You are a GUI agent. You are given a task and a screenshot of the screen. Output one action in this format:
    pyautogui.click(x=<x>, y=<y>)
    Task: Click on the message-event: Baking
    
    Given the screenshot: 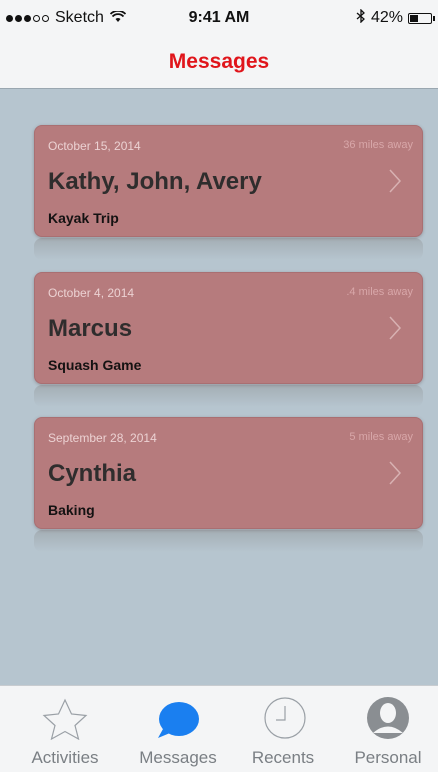 What is the action you would take?
    pyautogui.click(x=71, y=510)
    